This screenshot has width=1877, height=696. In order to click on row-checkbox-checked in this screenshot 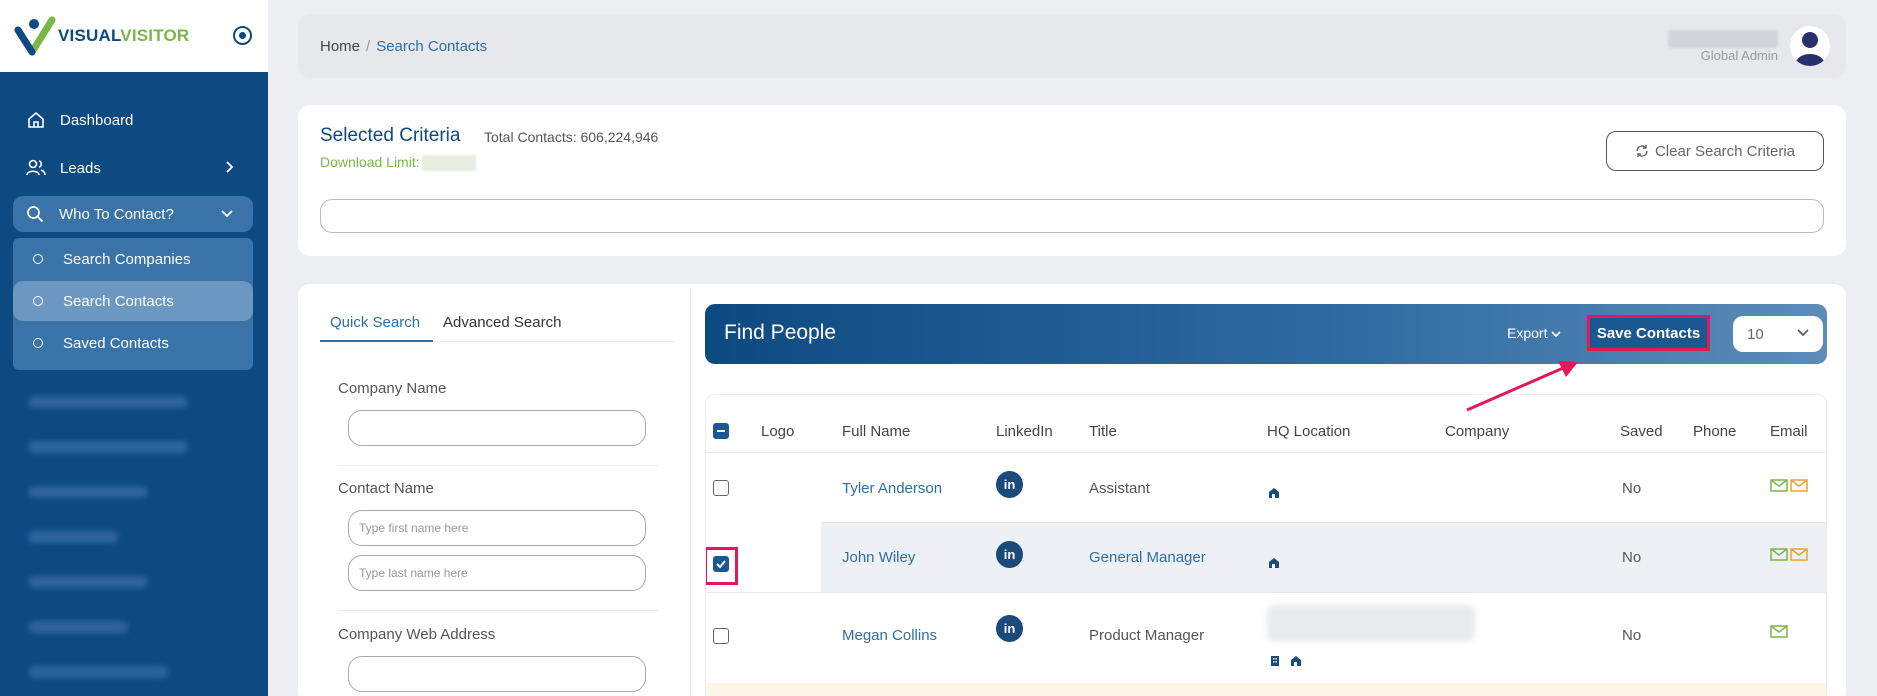, I will do `click(721, 564)`.